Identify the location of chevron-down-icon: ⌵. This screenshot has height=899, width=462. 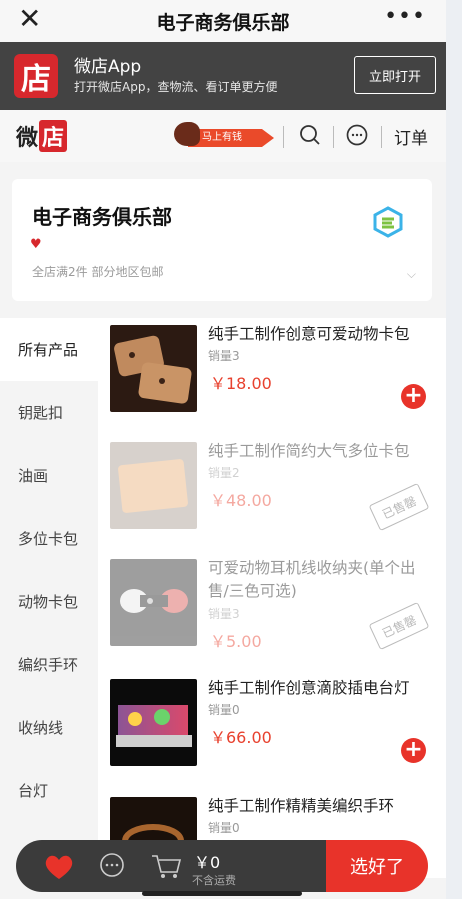
(411, 274).